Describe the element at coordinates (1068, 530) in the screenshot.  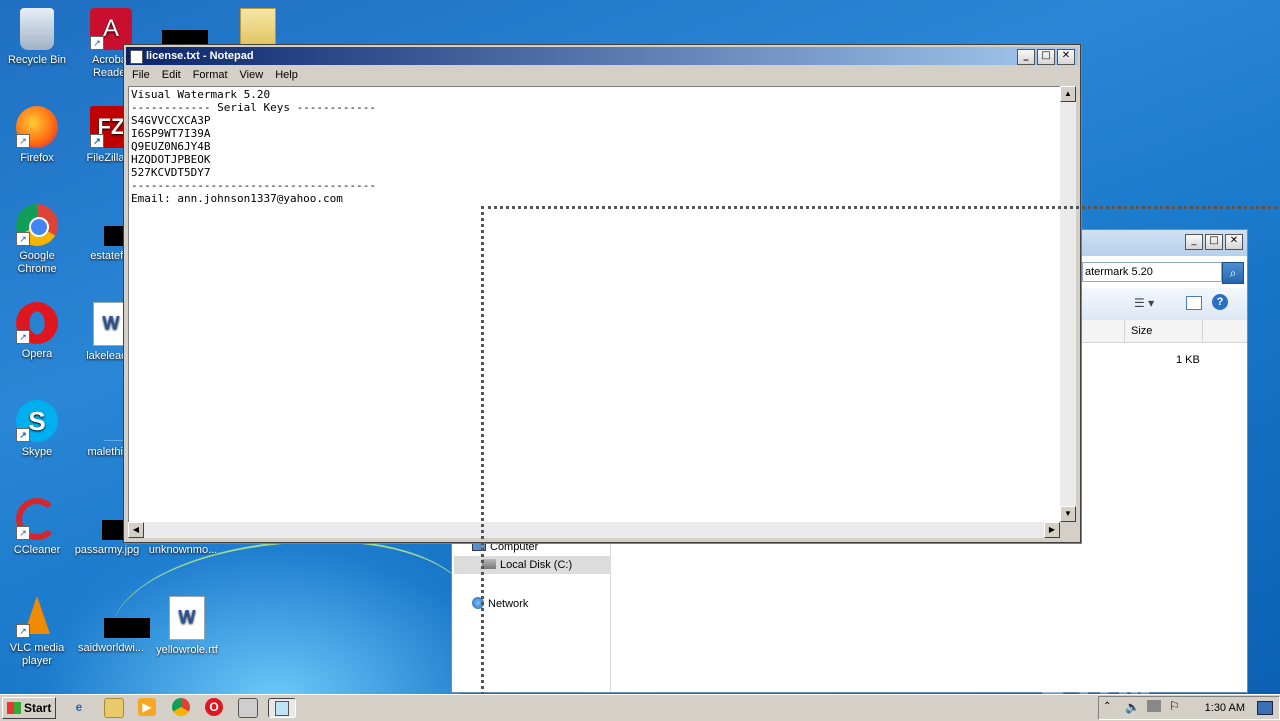
I see `resize-grip-icon` at that location.